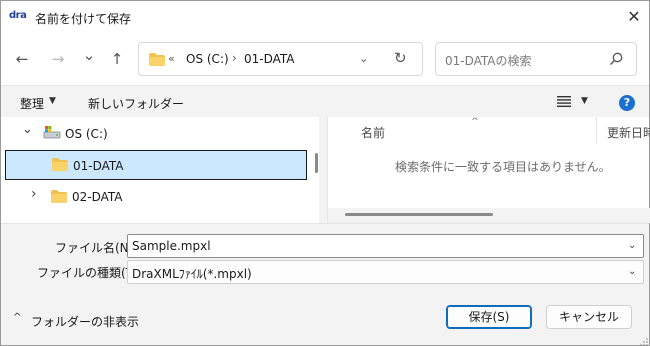 The width and height of the screenshot is (650, 346). Describe the element at coordinates (325, 101) in the screenshot. I see `command-bar: 整理 ▼ 新しいフォルダー ▼ ?` at that location.